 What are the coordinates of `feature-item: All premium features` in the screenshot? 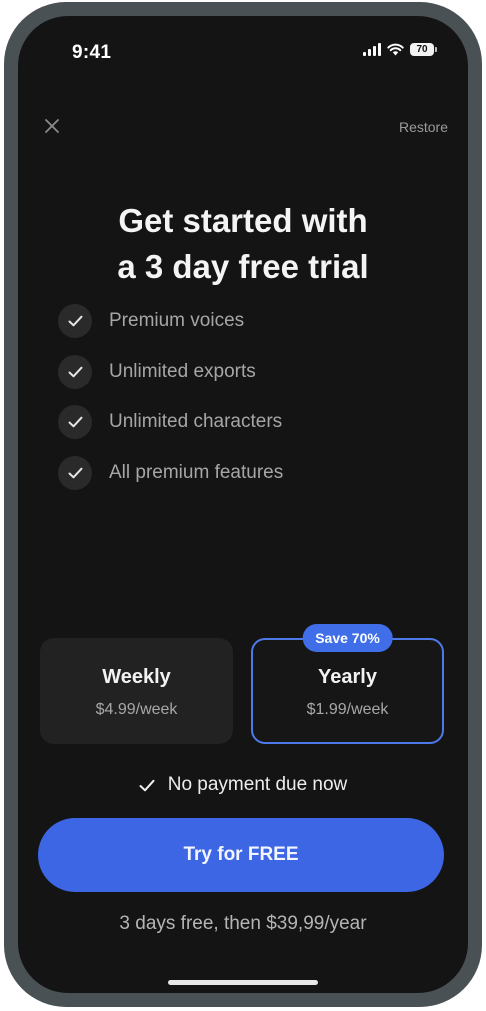 It's located at (171, 472).